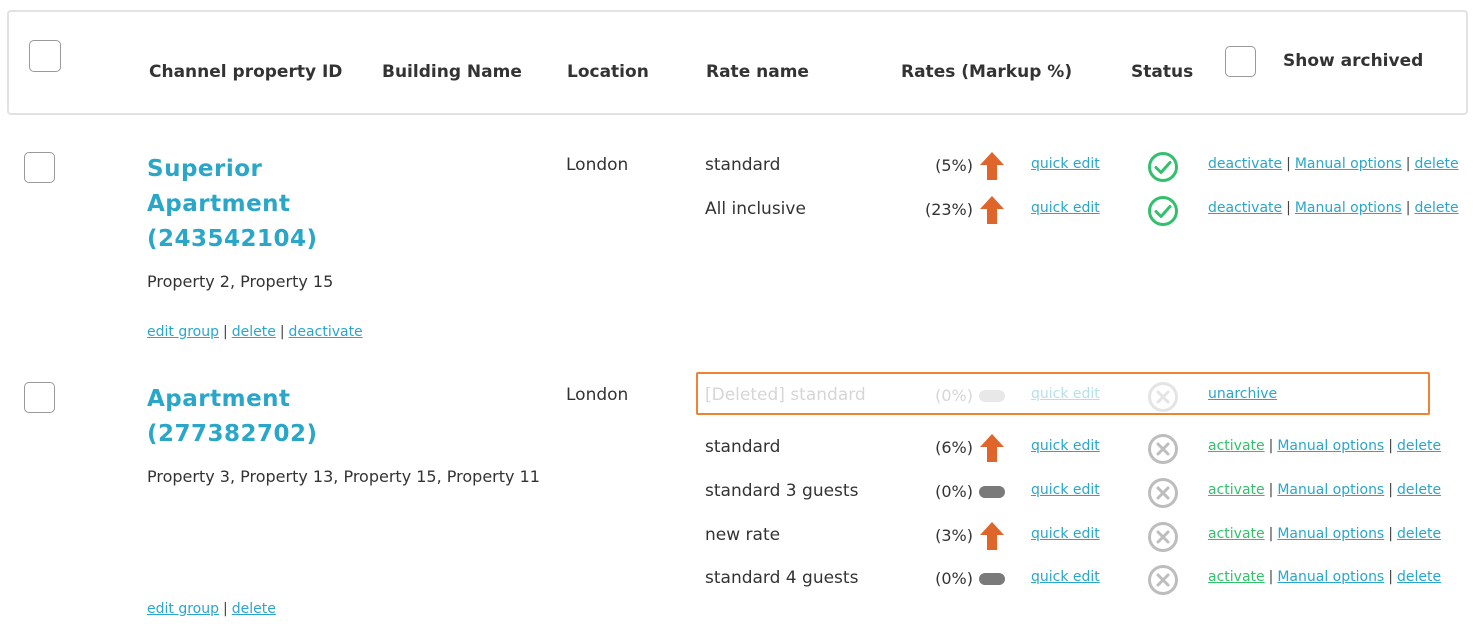 The height and width of the screenshot is (638, 1473). I want to click on property-links: edit group | delete, so click(211, 609).